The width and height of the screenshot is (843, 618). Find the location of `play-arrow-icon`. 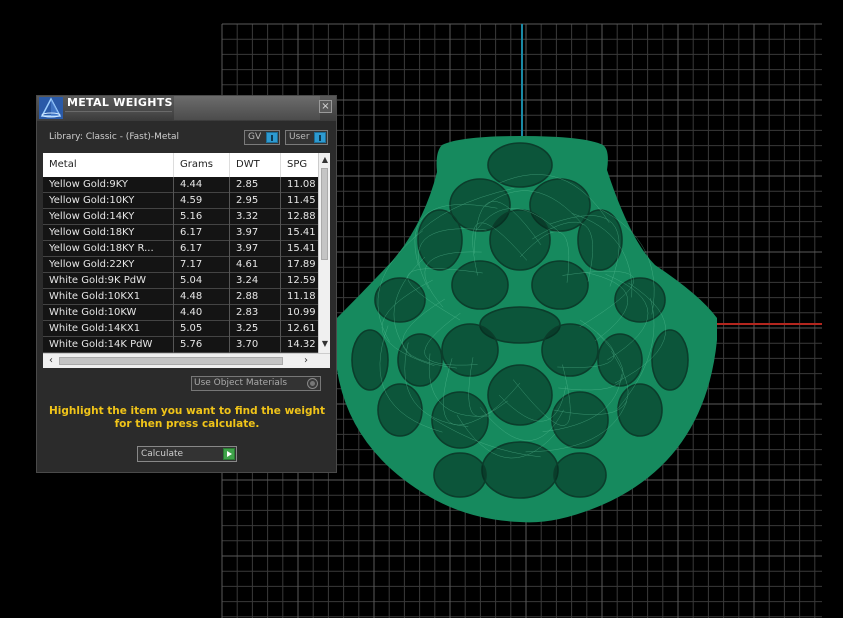

play-arrow-icon is located at coordinates (229, 454).